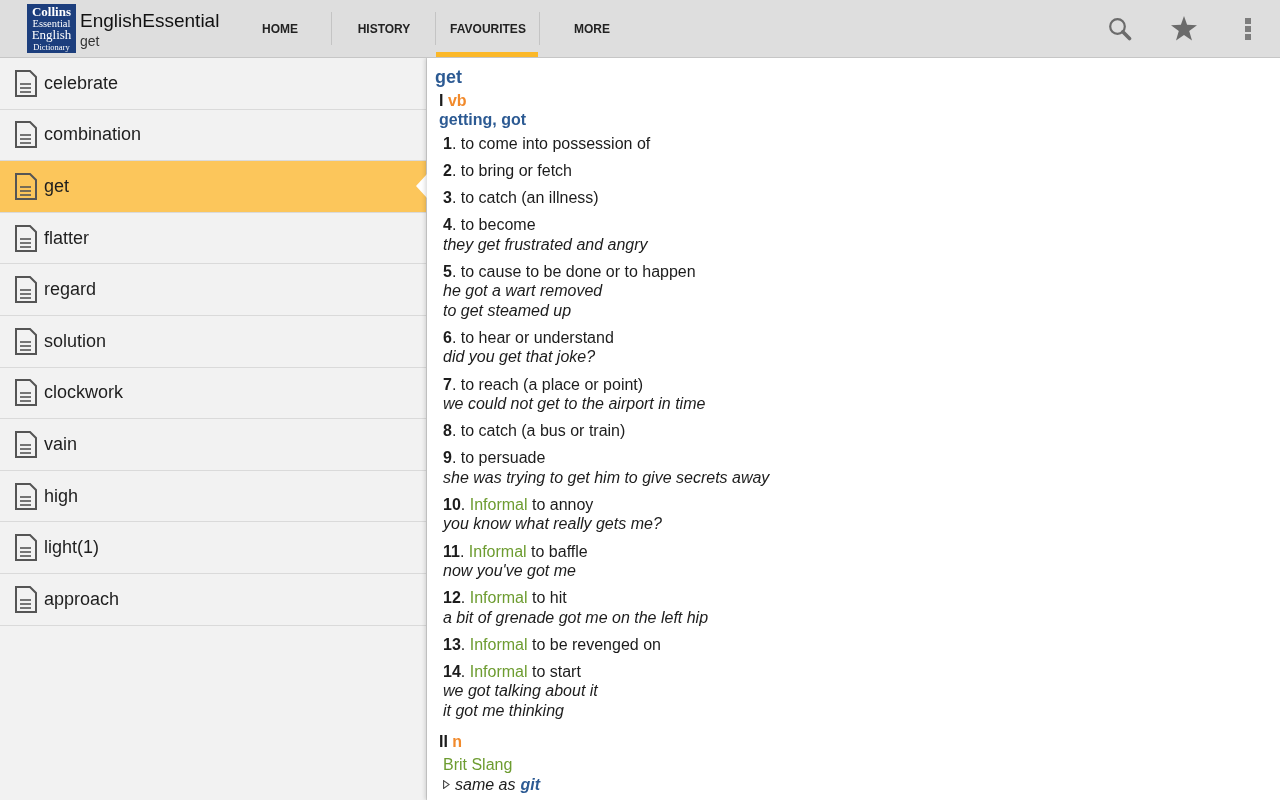 This screenshot has height=800, width=1280. I want to click on headword: get, so click(449, 77).